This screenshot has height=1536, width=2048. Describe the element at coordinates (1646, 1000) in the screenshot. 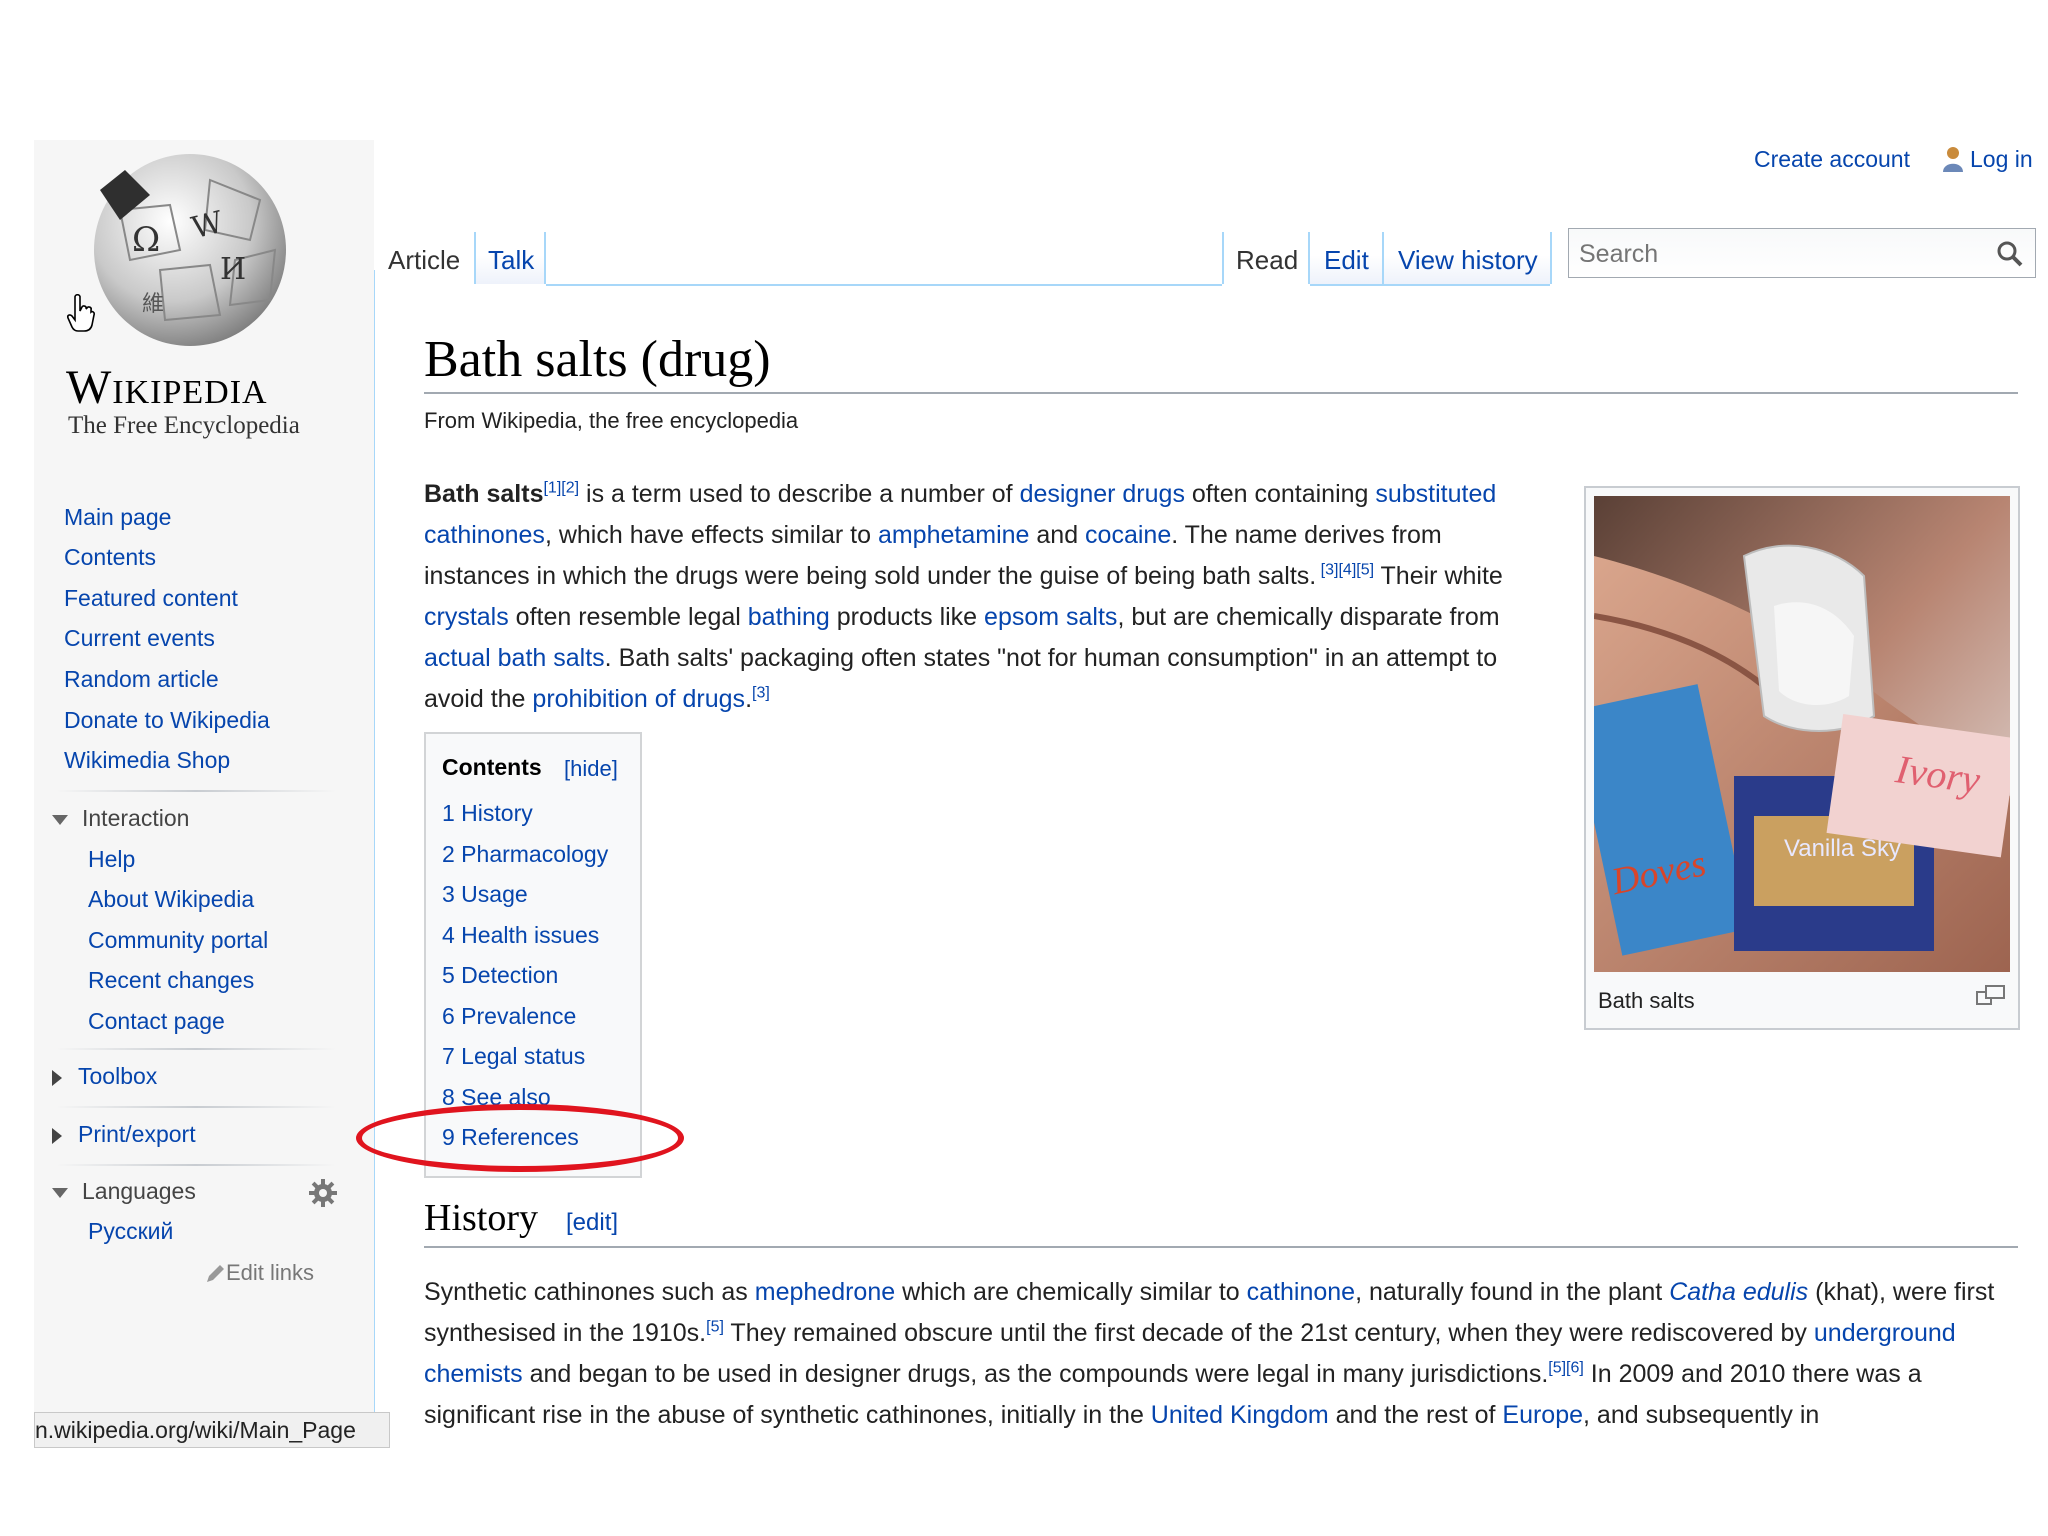

I see `image-caption: Bath salts` at that location.